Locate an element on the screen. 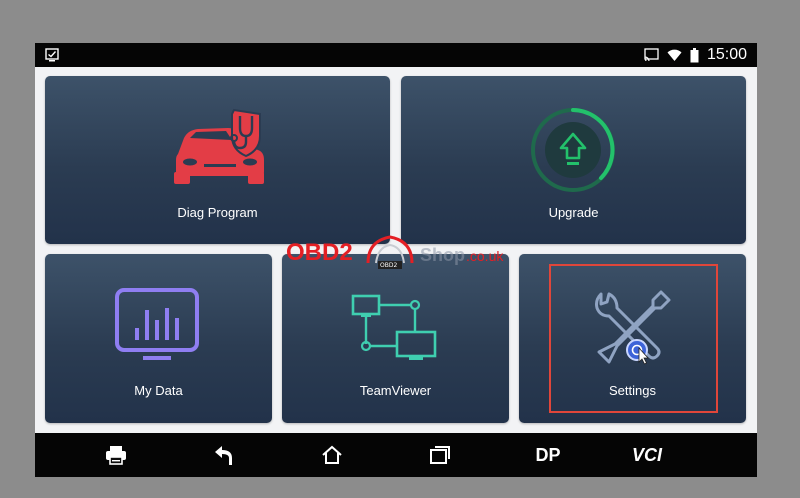 The width and height of the screenshot is (800, 498). battery-icon is located at coordinates (694, 54).